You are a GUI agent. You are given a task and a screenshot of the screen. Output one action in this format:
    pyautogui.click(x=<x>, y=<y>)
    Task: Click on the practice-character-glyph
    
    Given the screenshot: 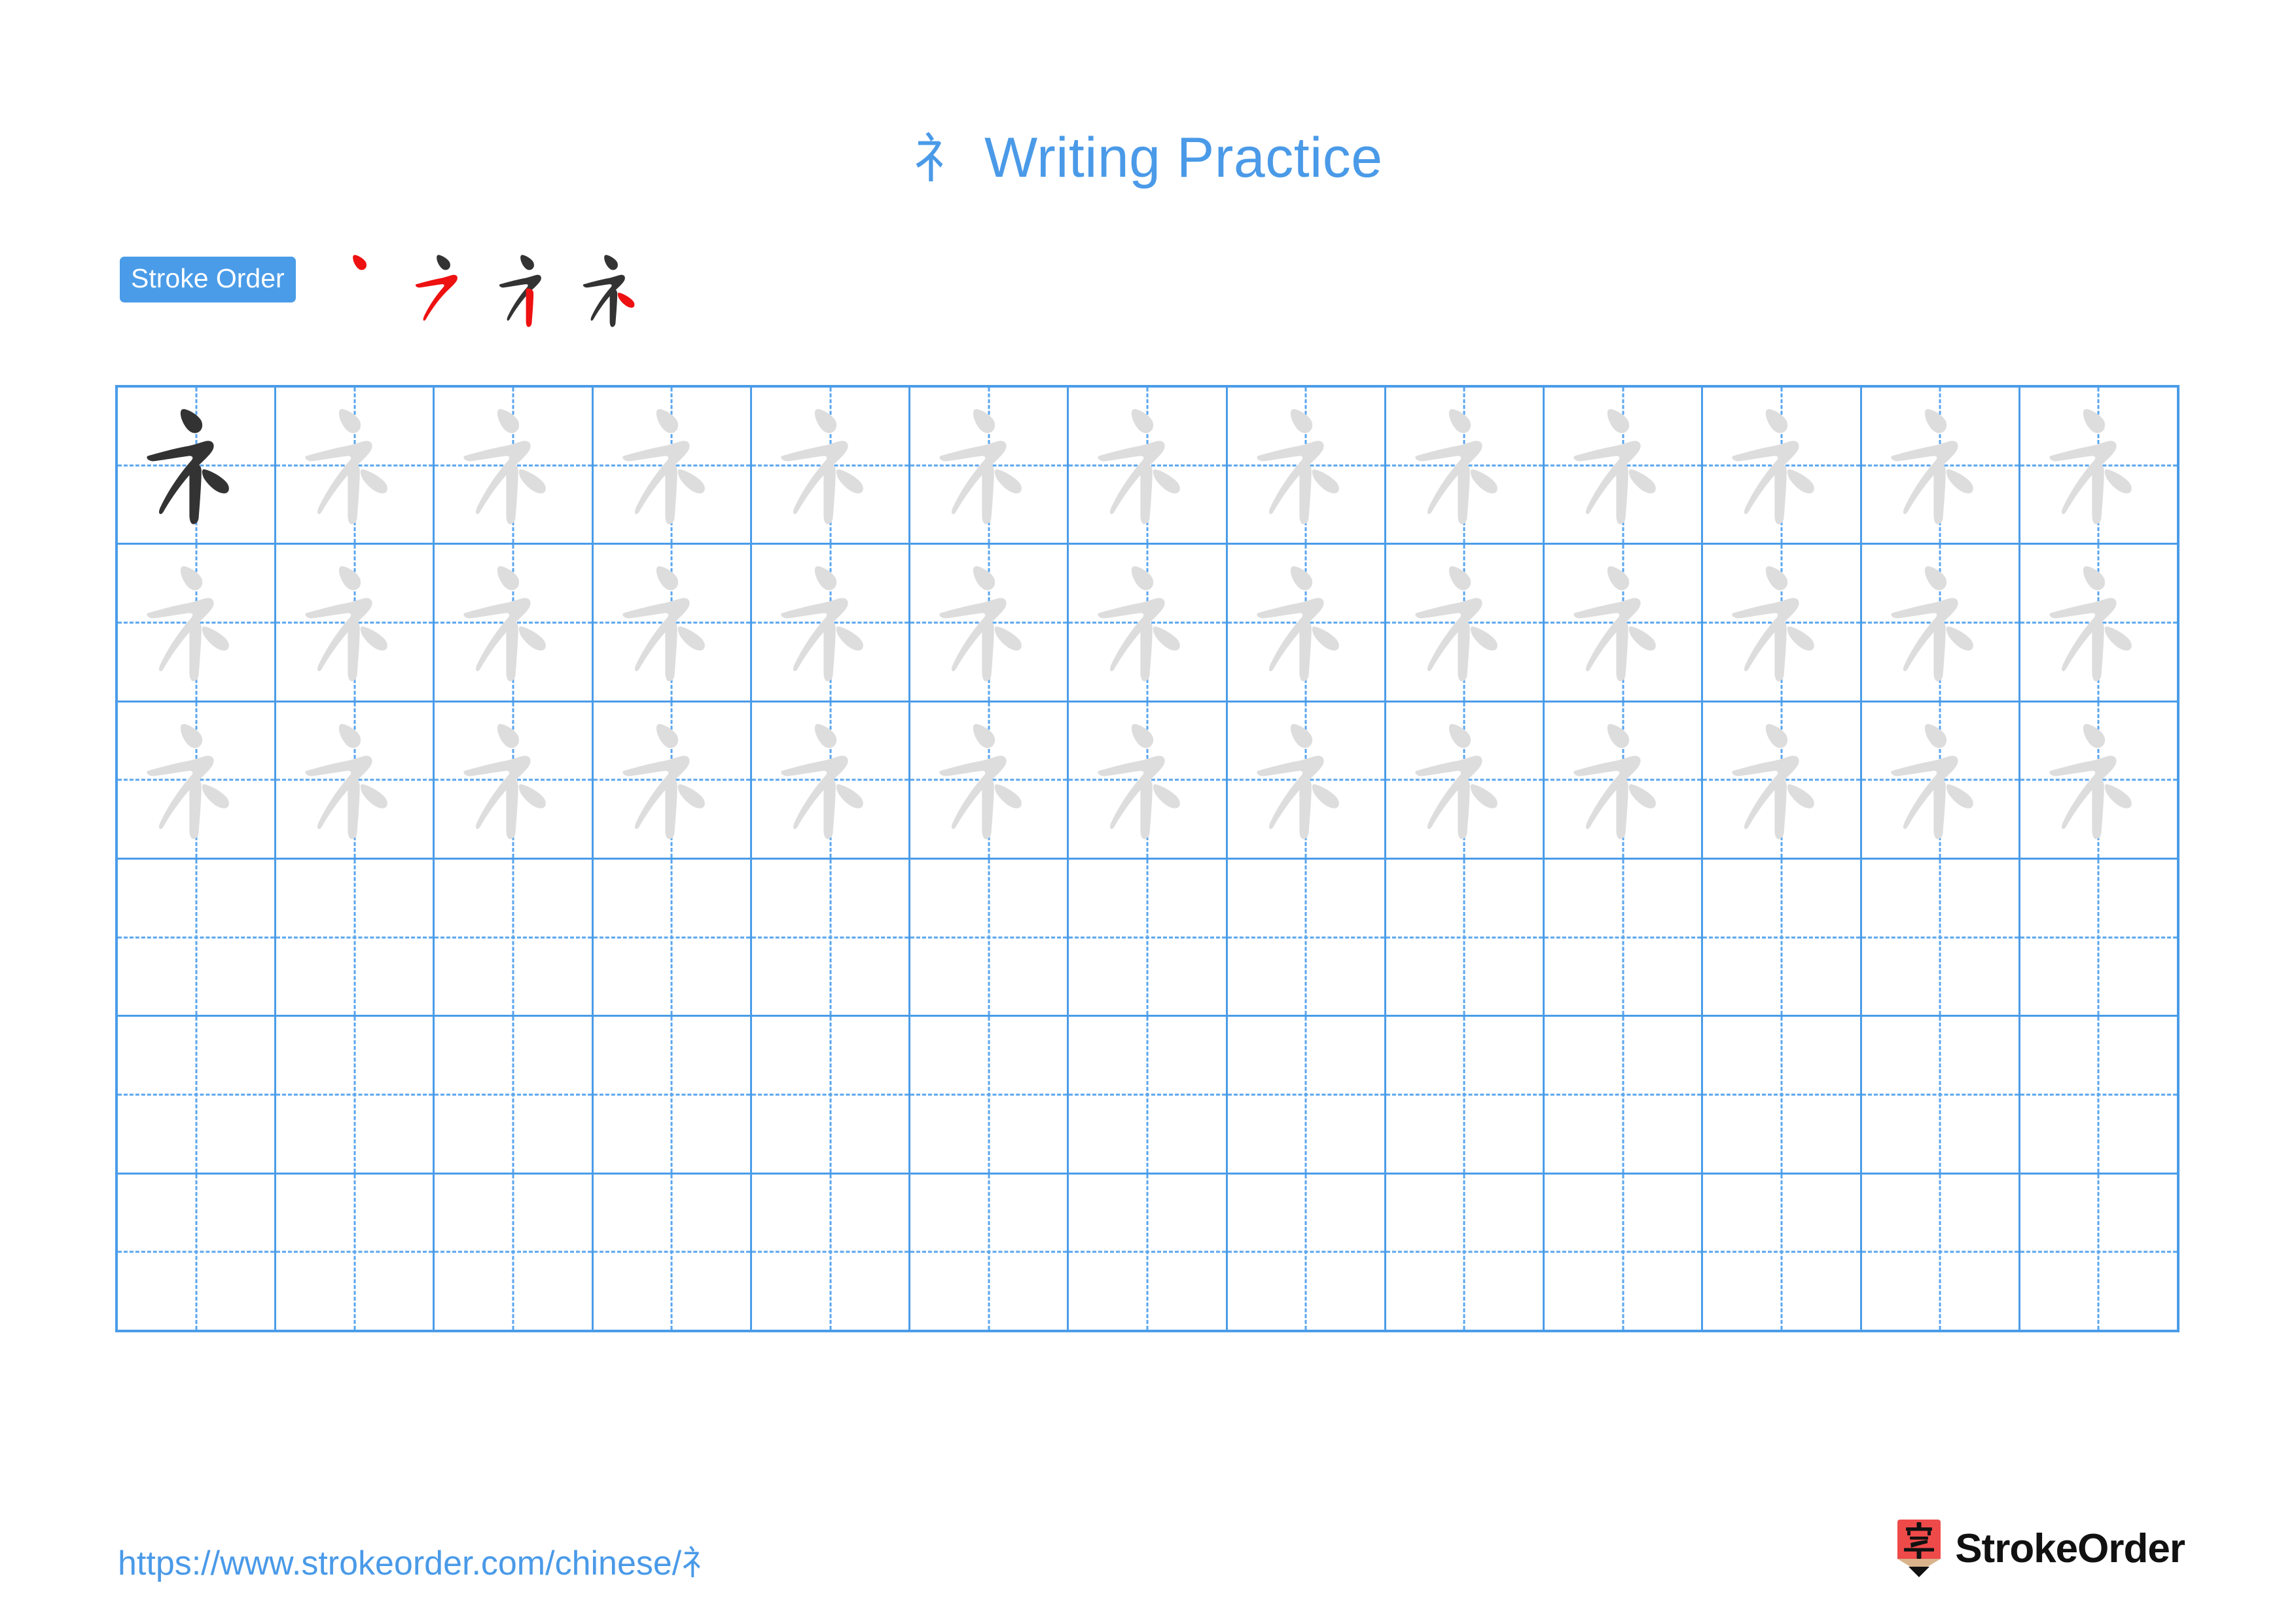 What is the action you would take?
    pyautogui.click(x=1147, y=622)
    